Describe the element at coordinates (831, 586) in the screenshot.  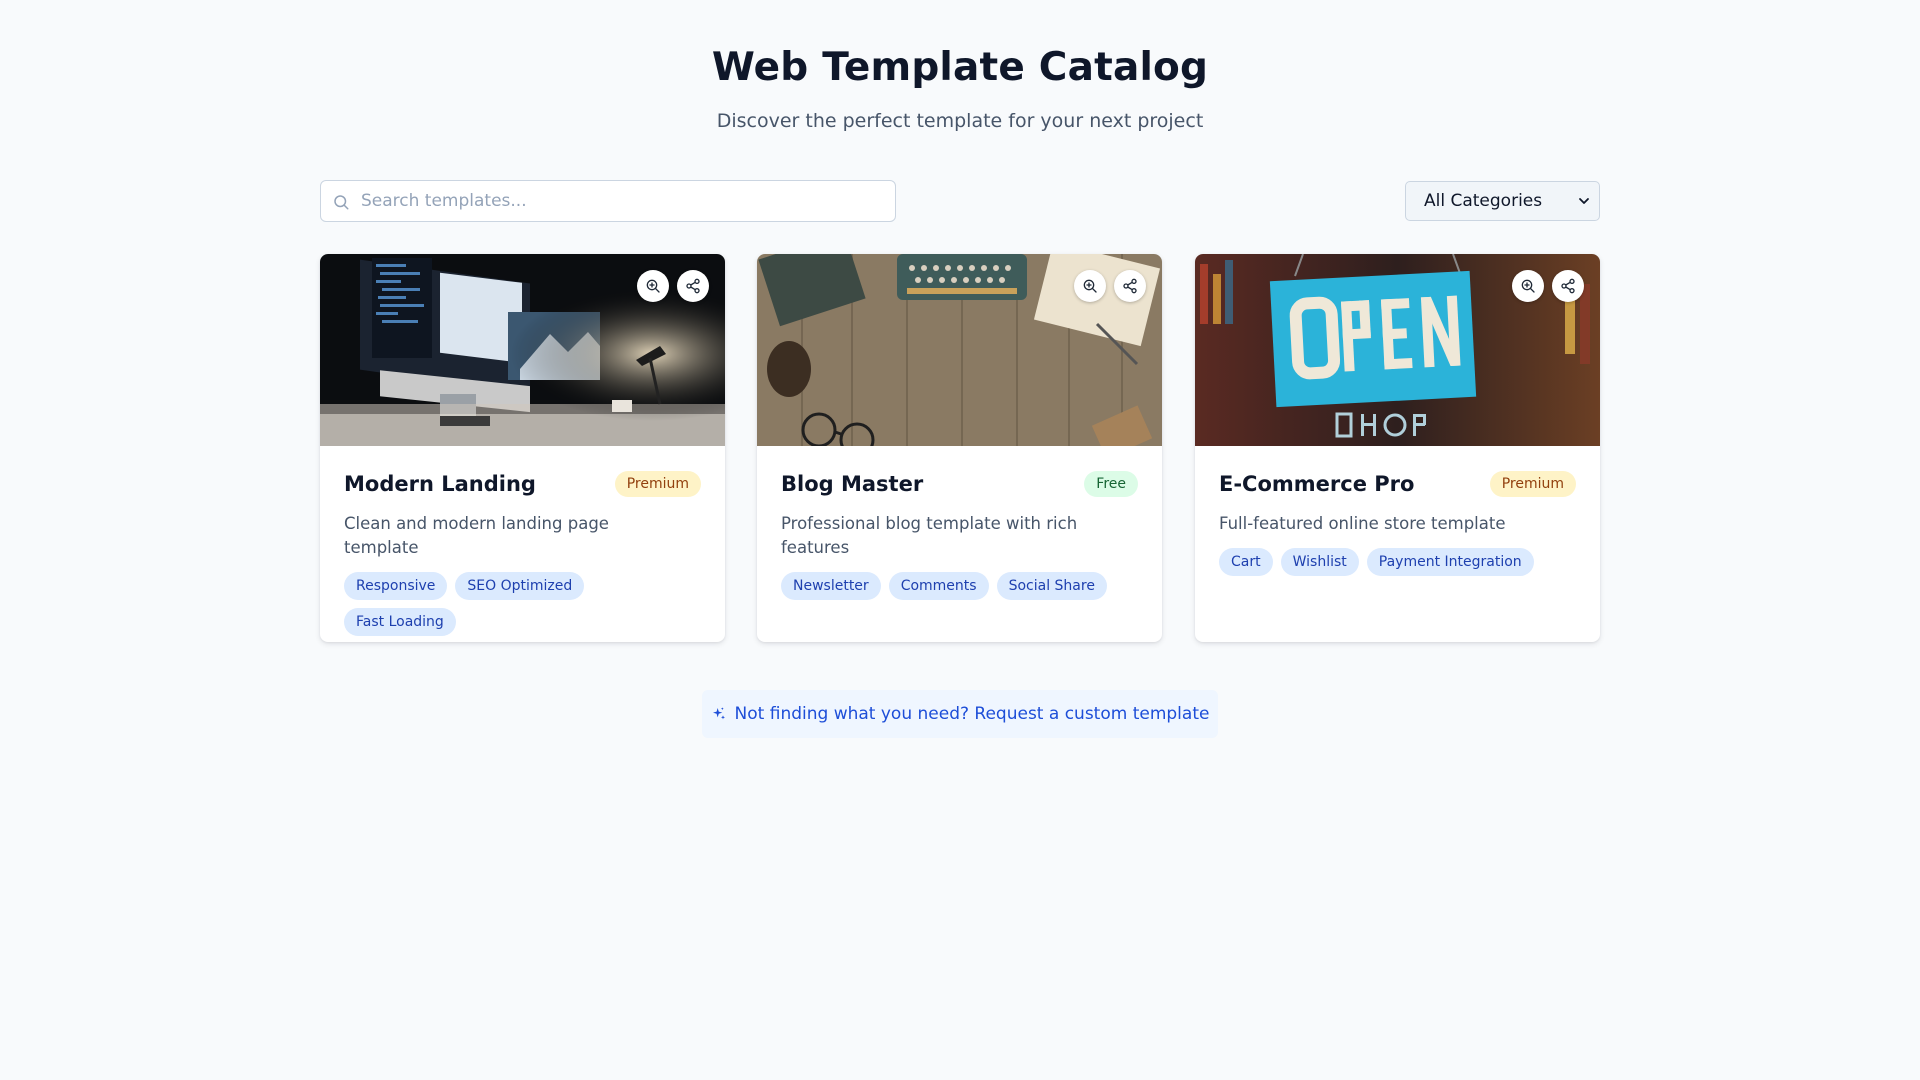
I see `feature-tag: Newsletter` at that location.